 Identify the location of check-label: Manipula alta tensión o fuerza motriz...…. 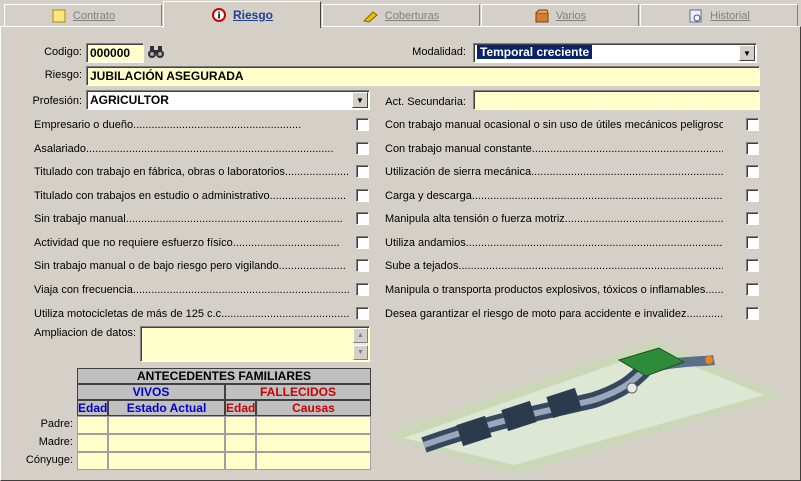
(554, 219).